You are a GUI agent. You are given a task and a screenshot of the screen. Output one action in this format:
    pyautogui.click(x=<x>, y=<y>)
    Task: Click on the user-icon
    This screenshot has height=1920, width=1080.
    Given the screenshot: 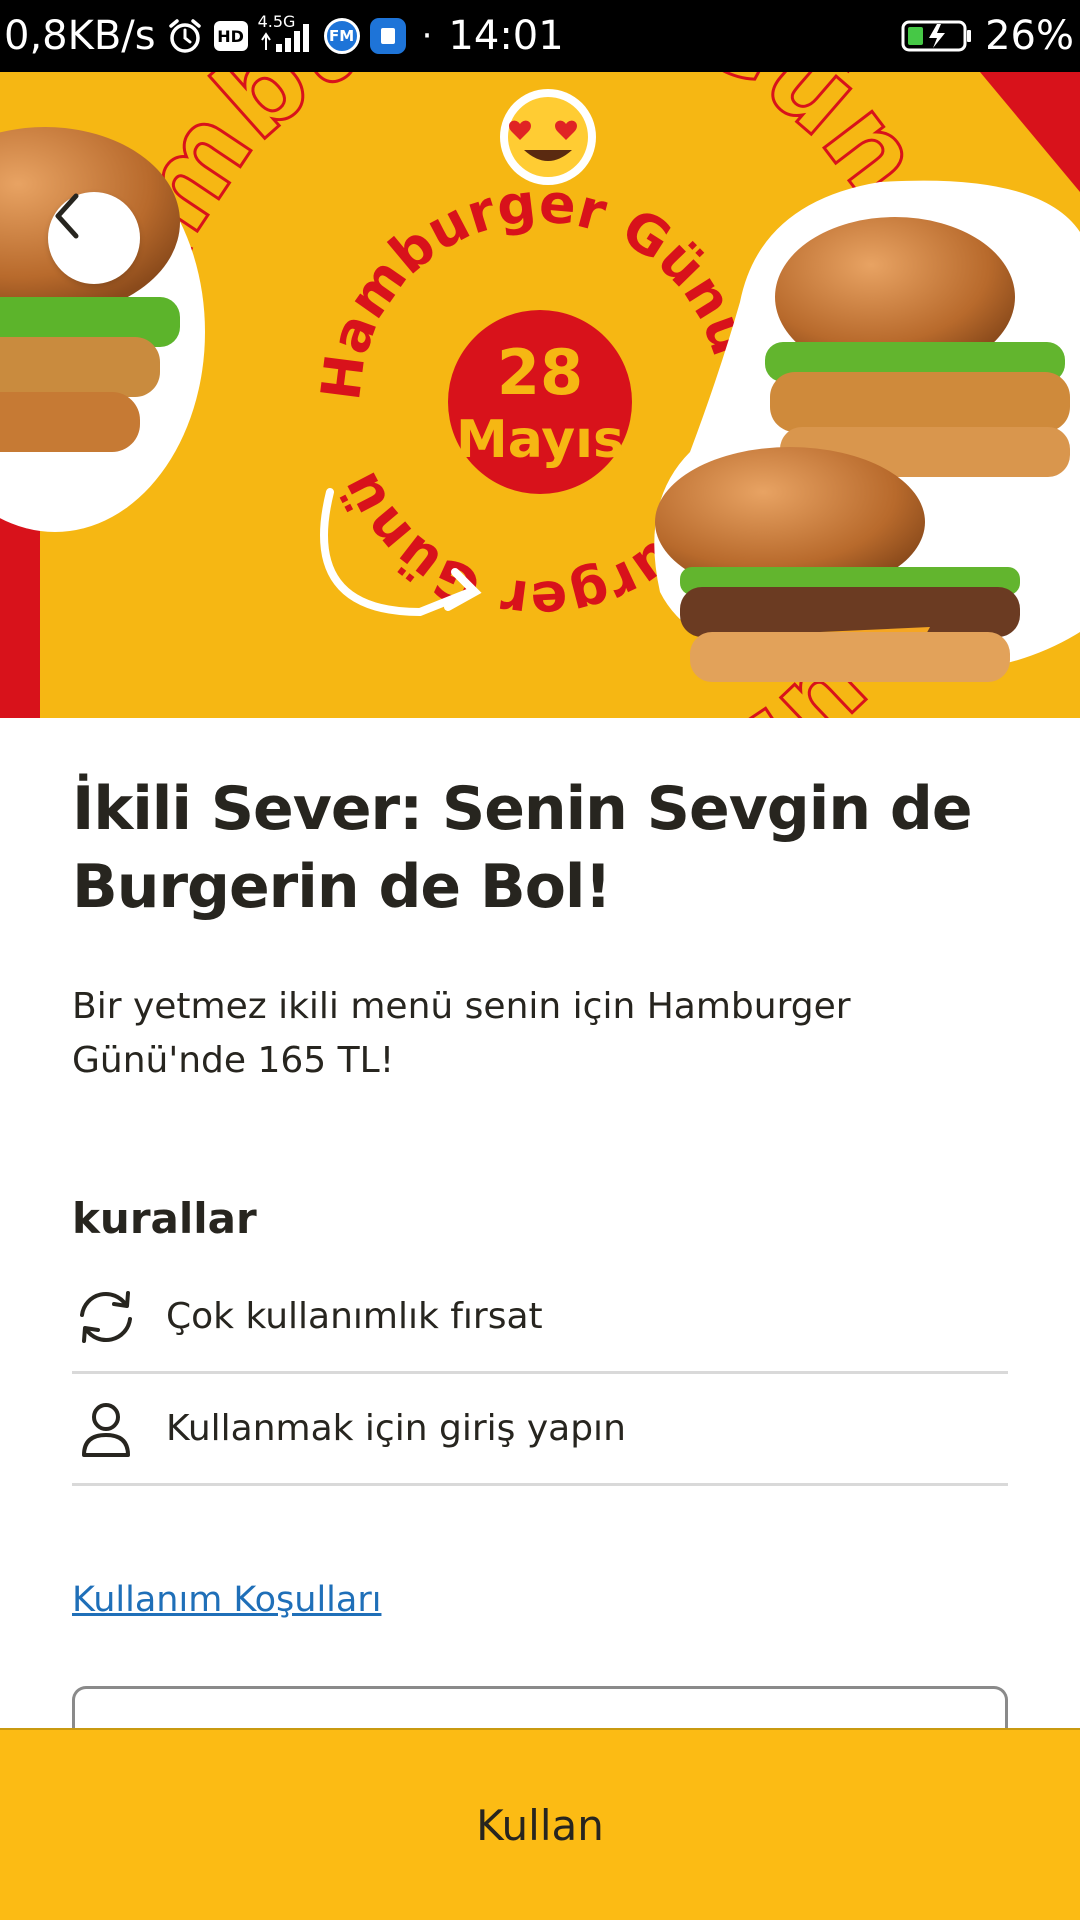 What is the action you would take?
    pyautogui.click(x=108, y=1429)
    